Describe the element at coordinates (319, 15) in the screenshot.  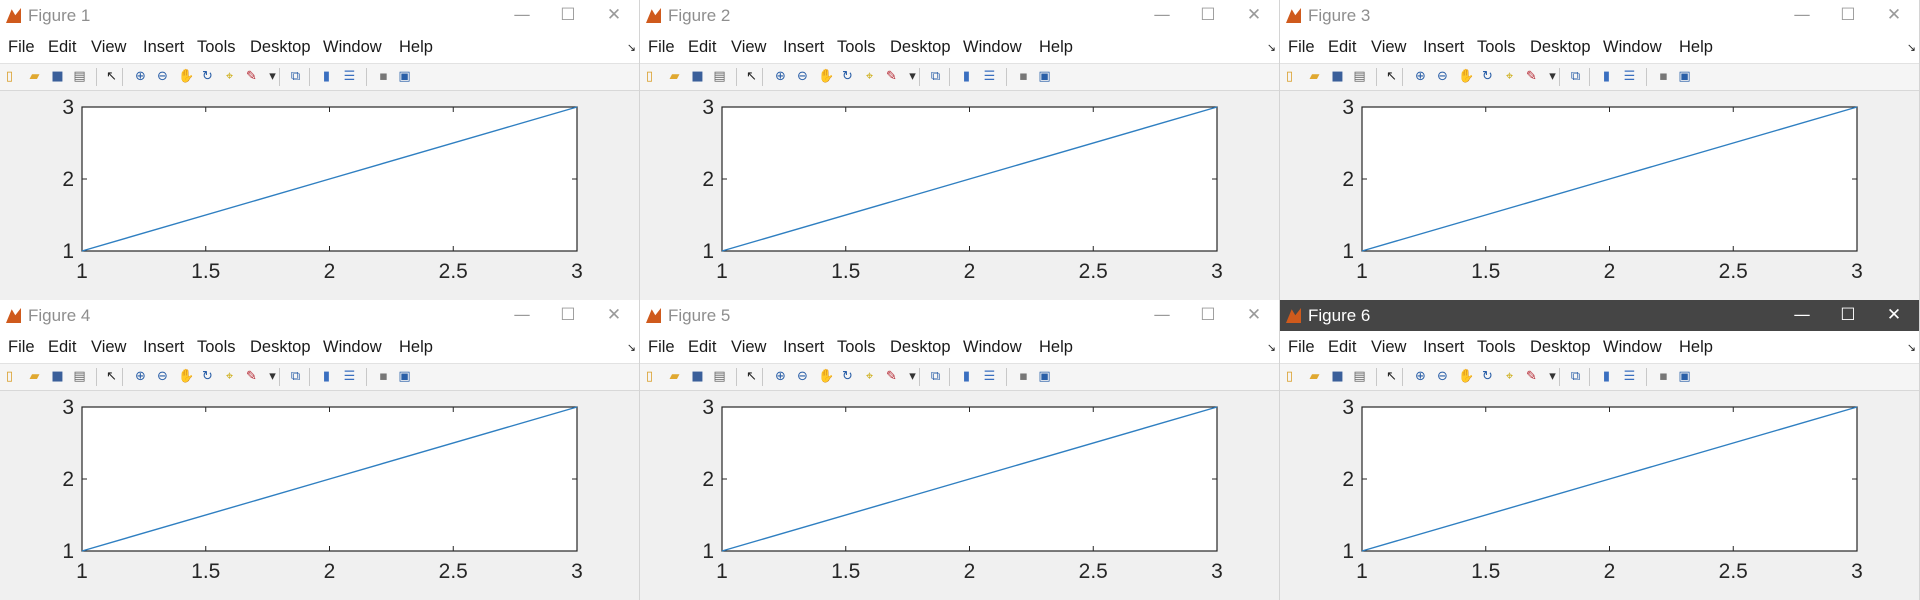
I see `title-bar: Figure 1 — ☐ ✕` at that location.